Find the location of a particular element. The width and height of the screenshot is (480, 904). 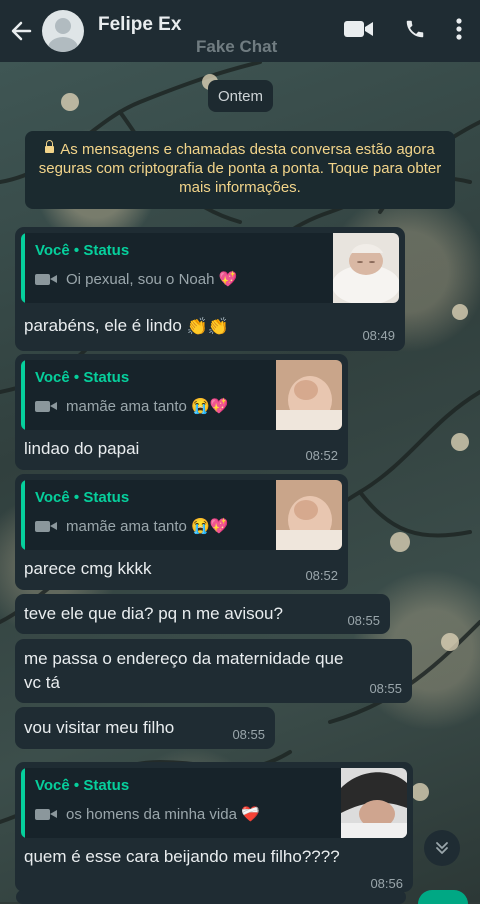

phone-icon is located at coordinates (415, 31).